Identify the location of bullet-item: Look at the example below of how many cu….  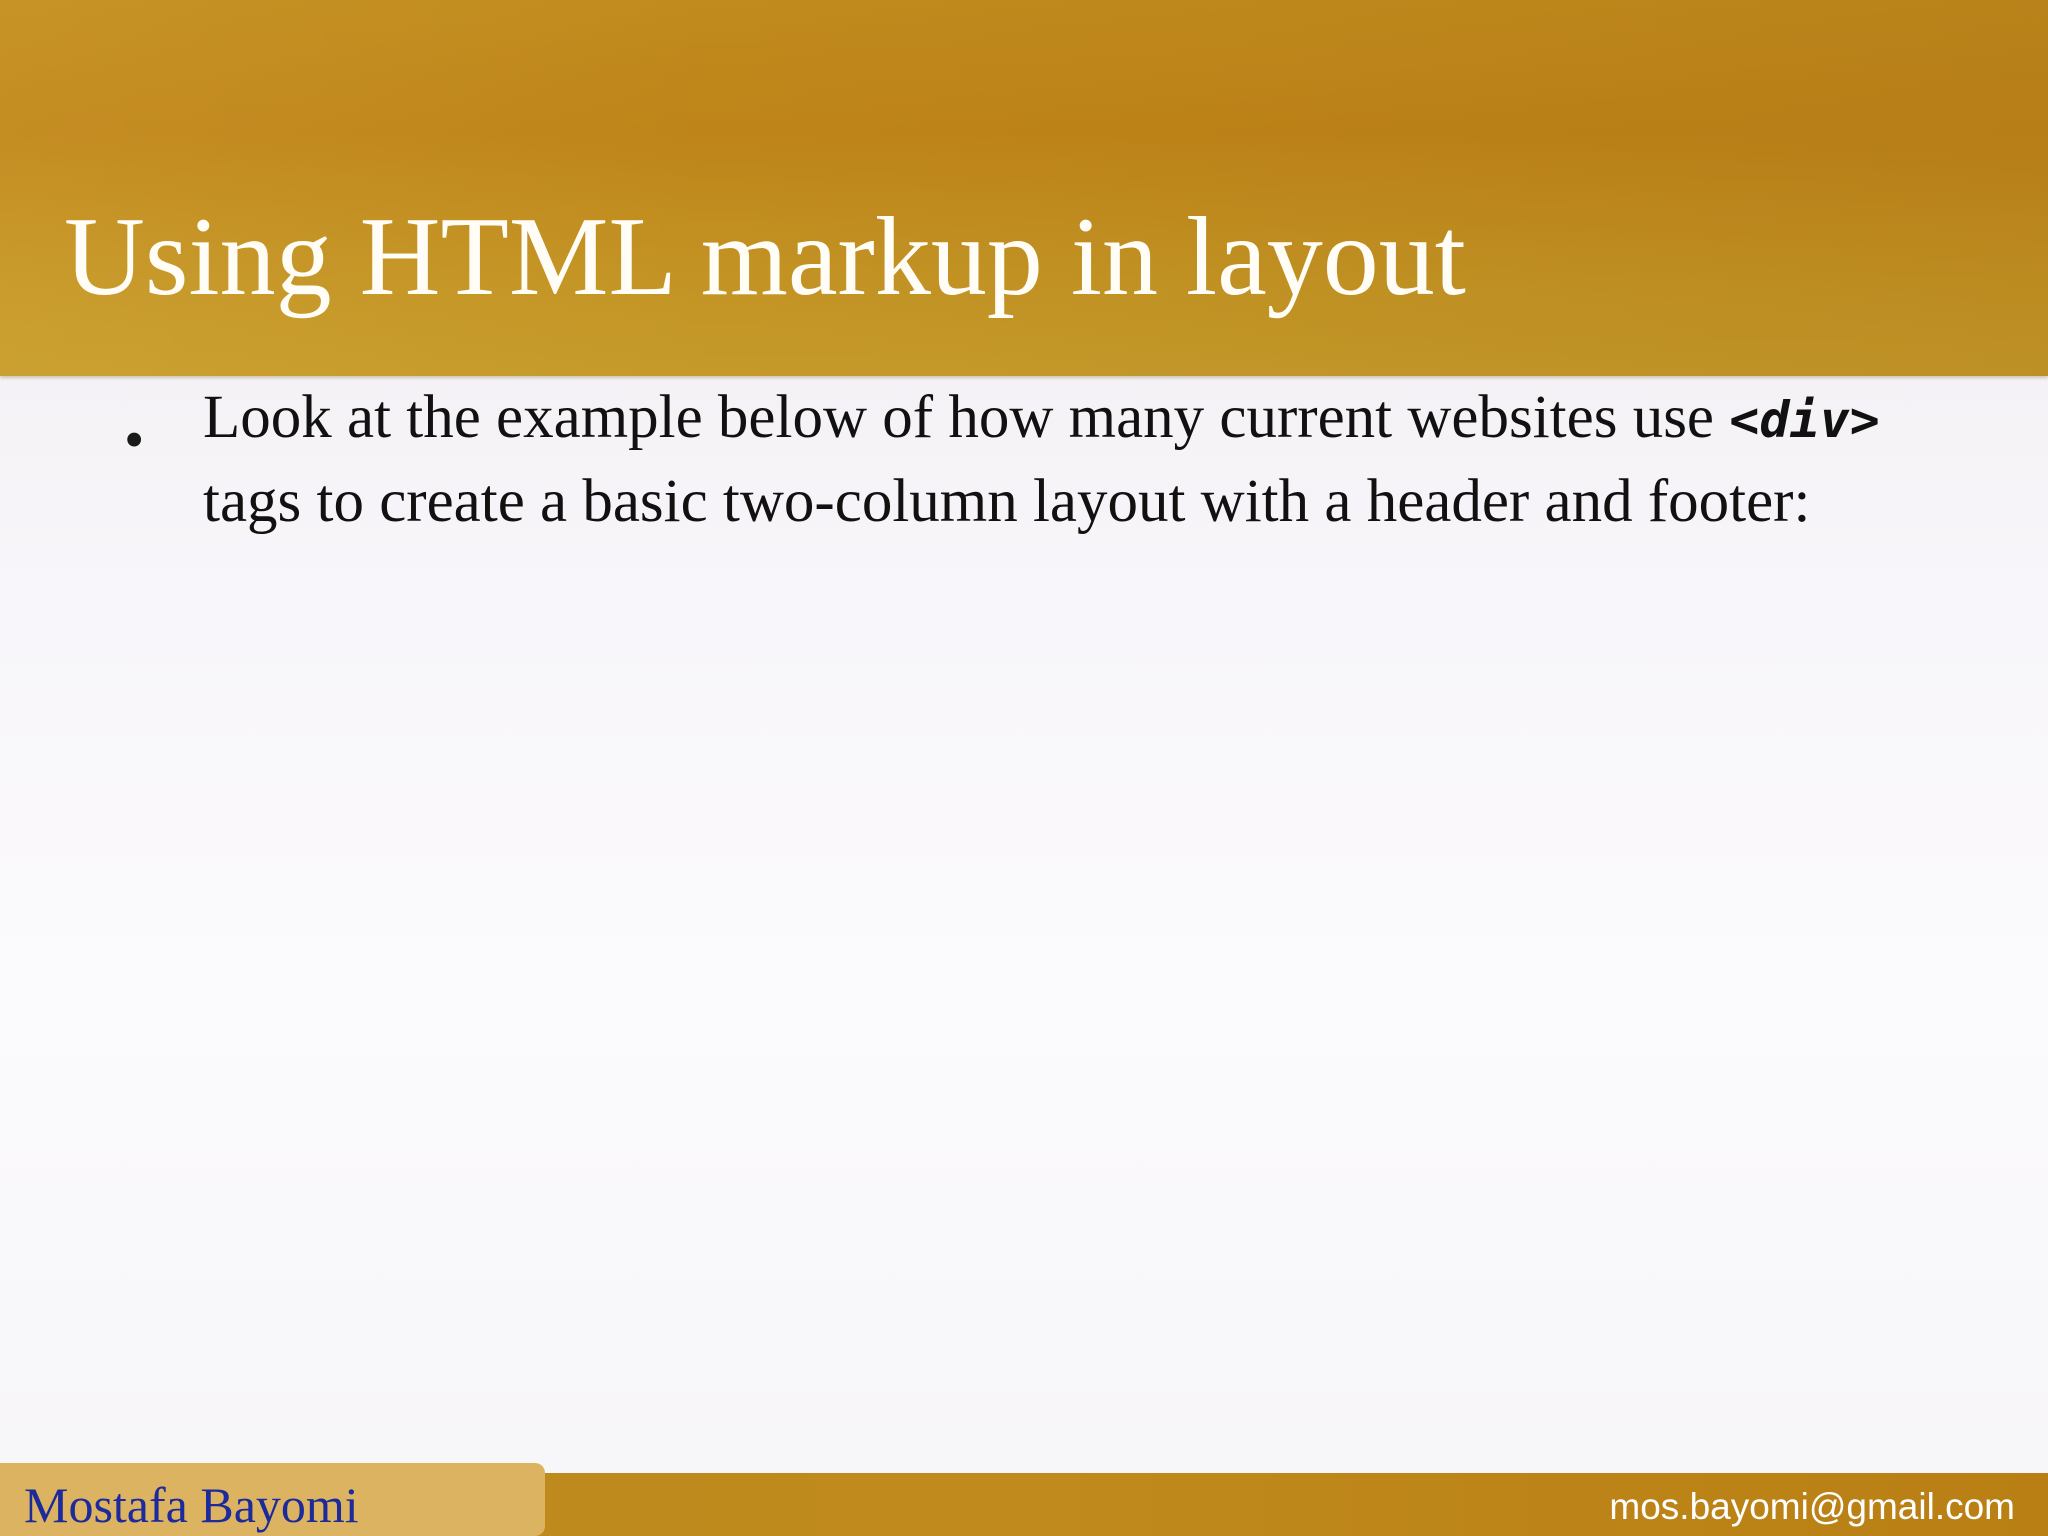
(1083, 459).